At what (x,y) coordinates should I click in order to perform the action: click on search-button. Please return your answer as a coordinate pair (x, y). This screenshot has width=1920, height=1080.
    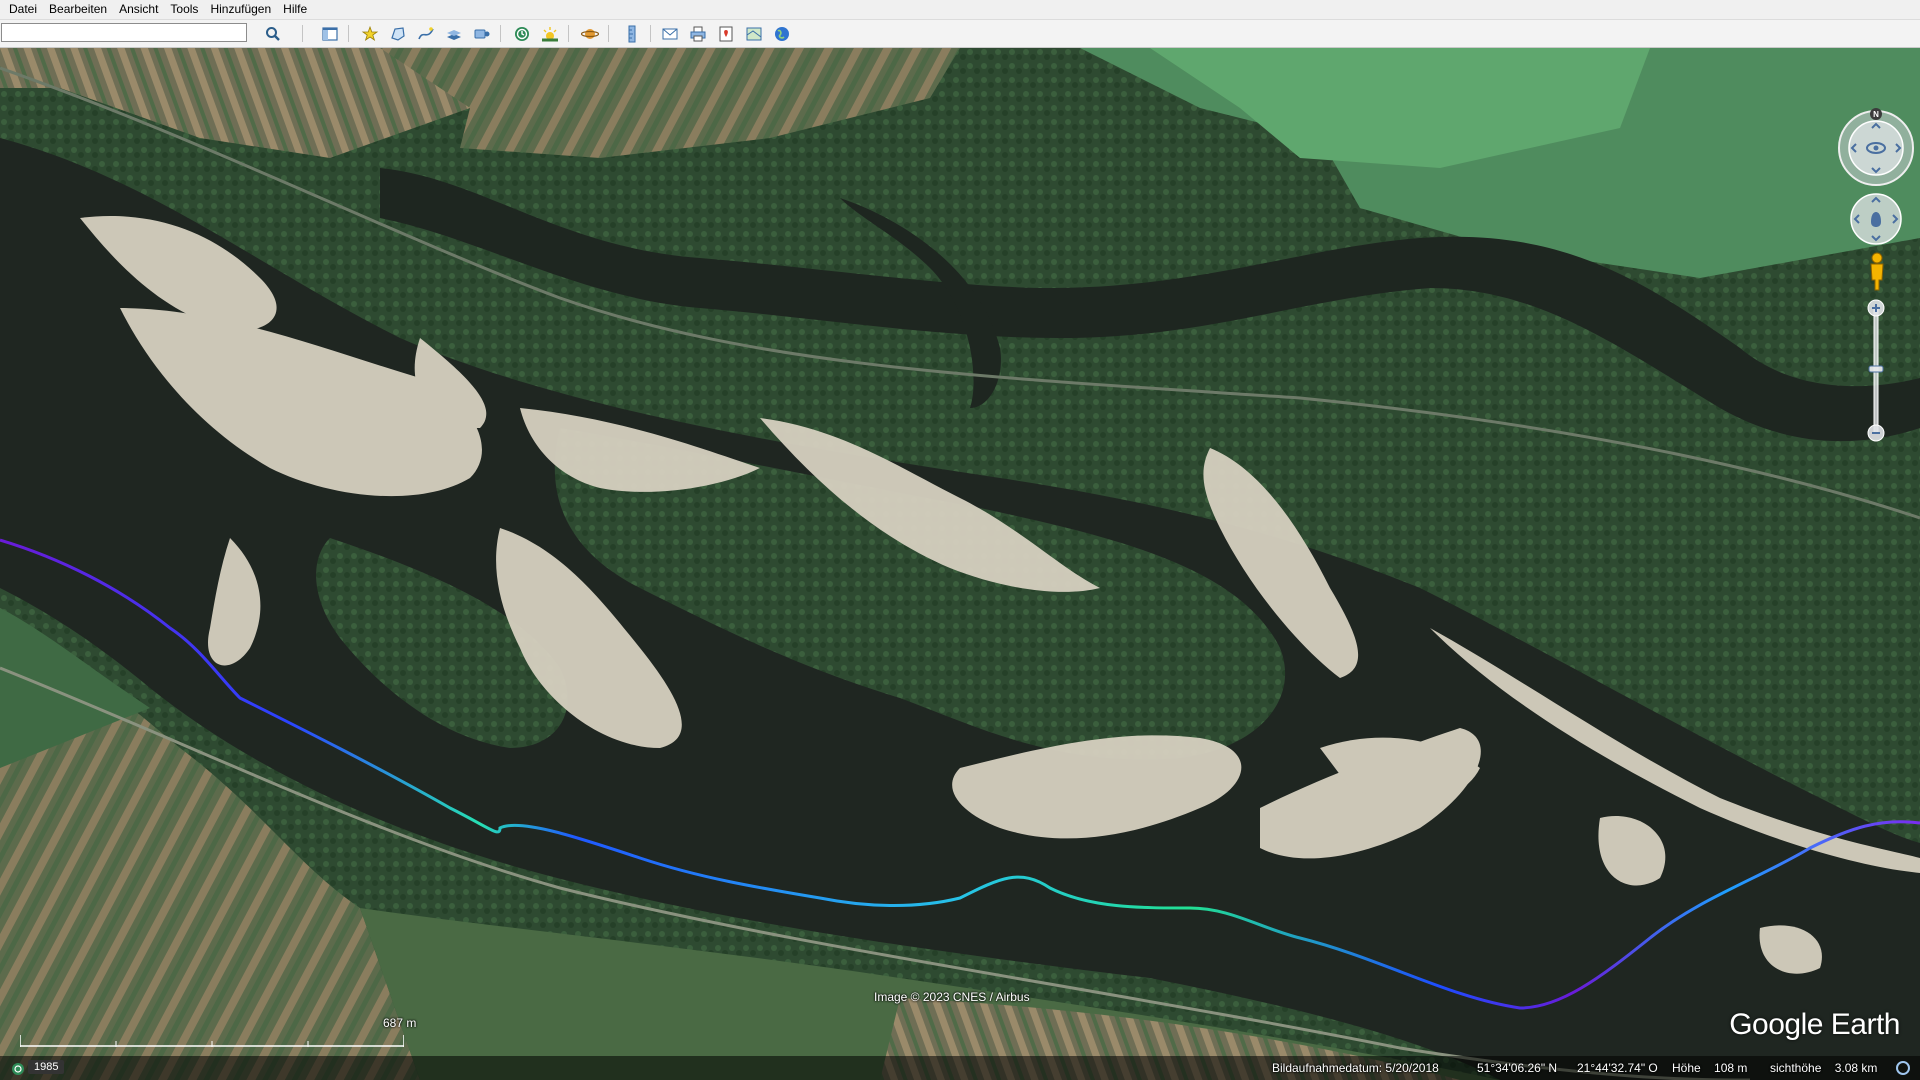
    Looking at the image, I should click on (273, 33).